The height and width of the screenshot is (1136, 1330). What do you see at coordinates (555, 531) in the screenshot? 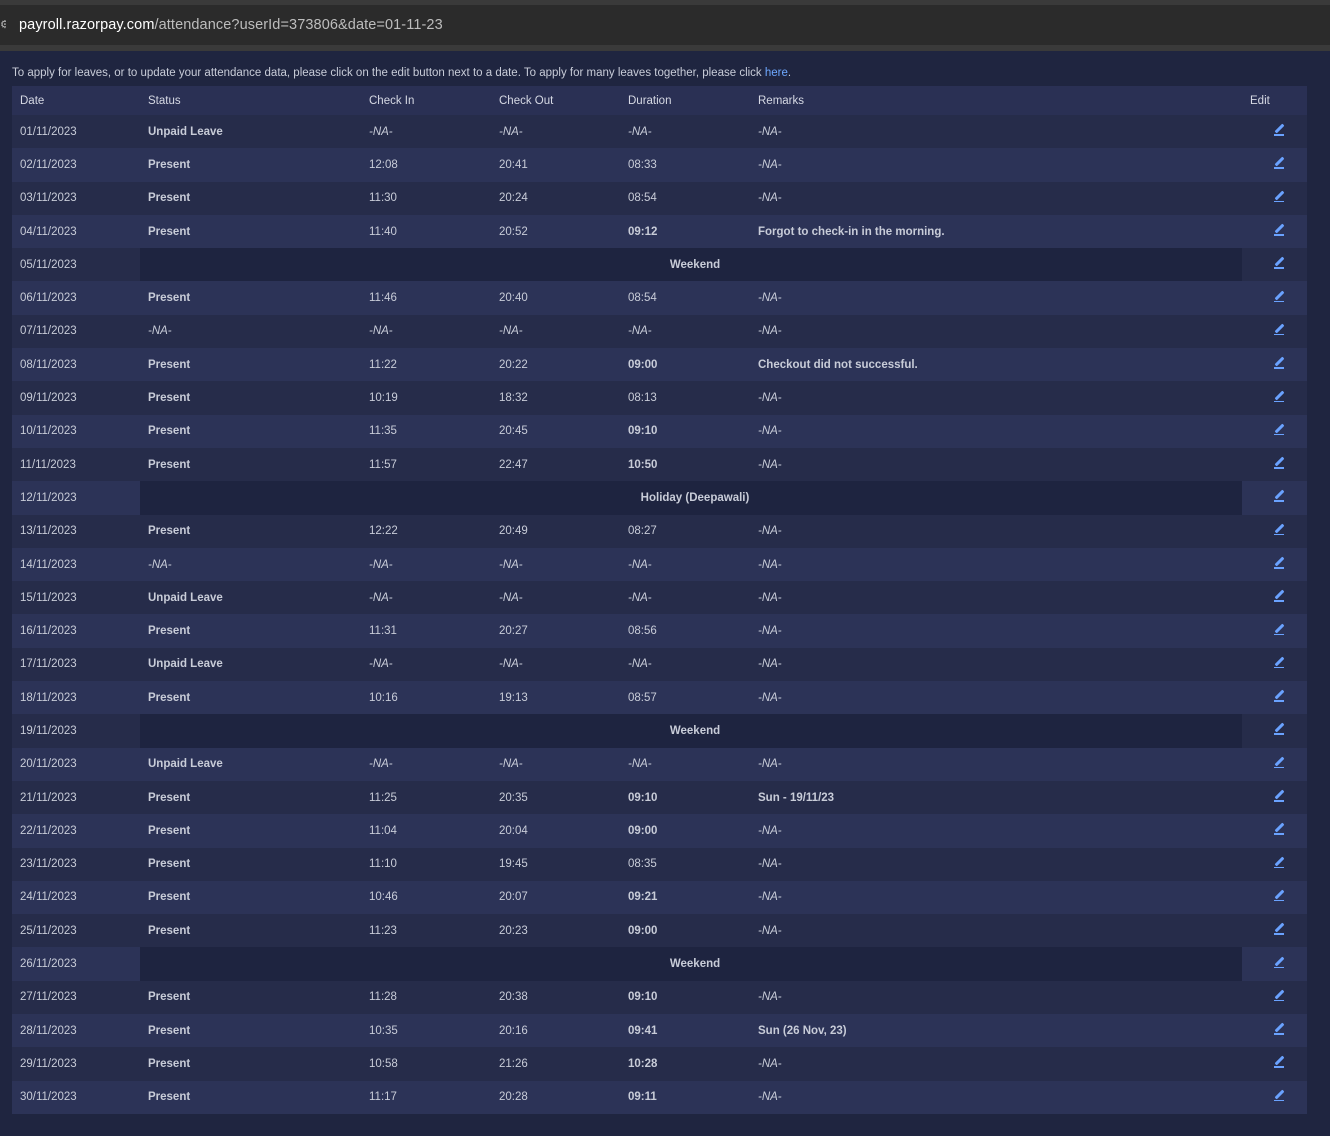
I see `check-out-cell: 20:49` at bounding box center [555, 531].